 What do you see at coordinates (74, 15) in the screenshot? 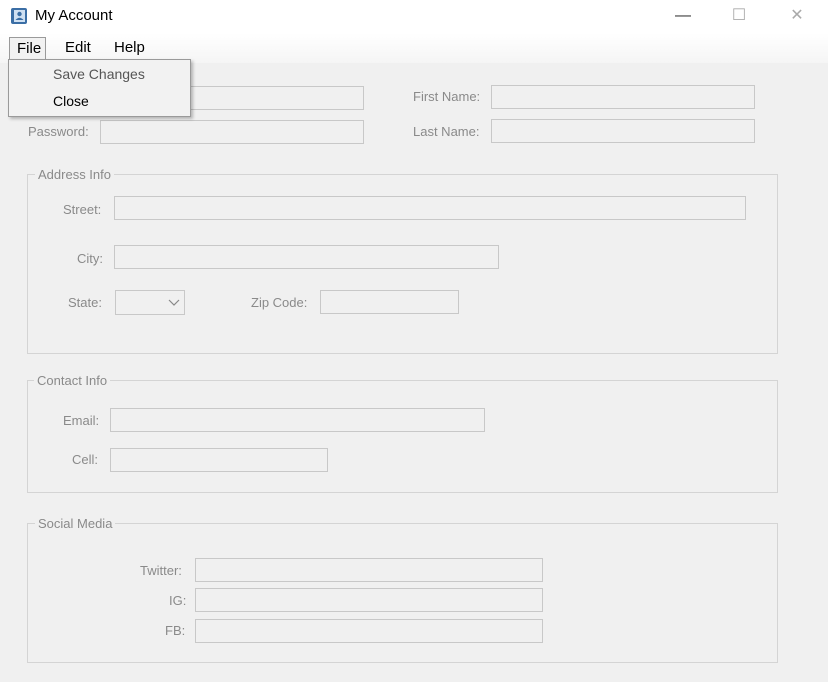
I see `window-title: My Account` at bounding box center [74, 15].